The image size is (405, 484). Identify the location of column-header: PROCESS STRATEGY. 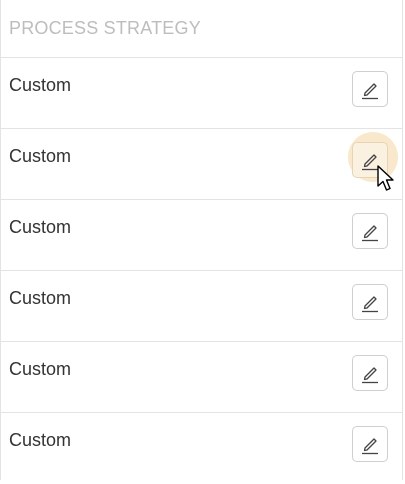
(201, 29).